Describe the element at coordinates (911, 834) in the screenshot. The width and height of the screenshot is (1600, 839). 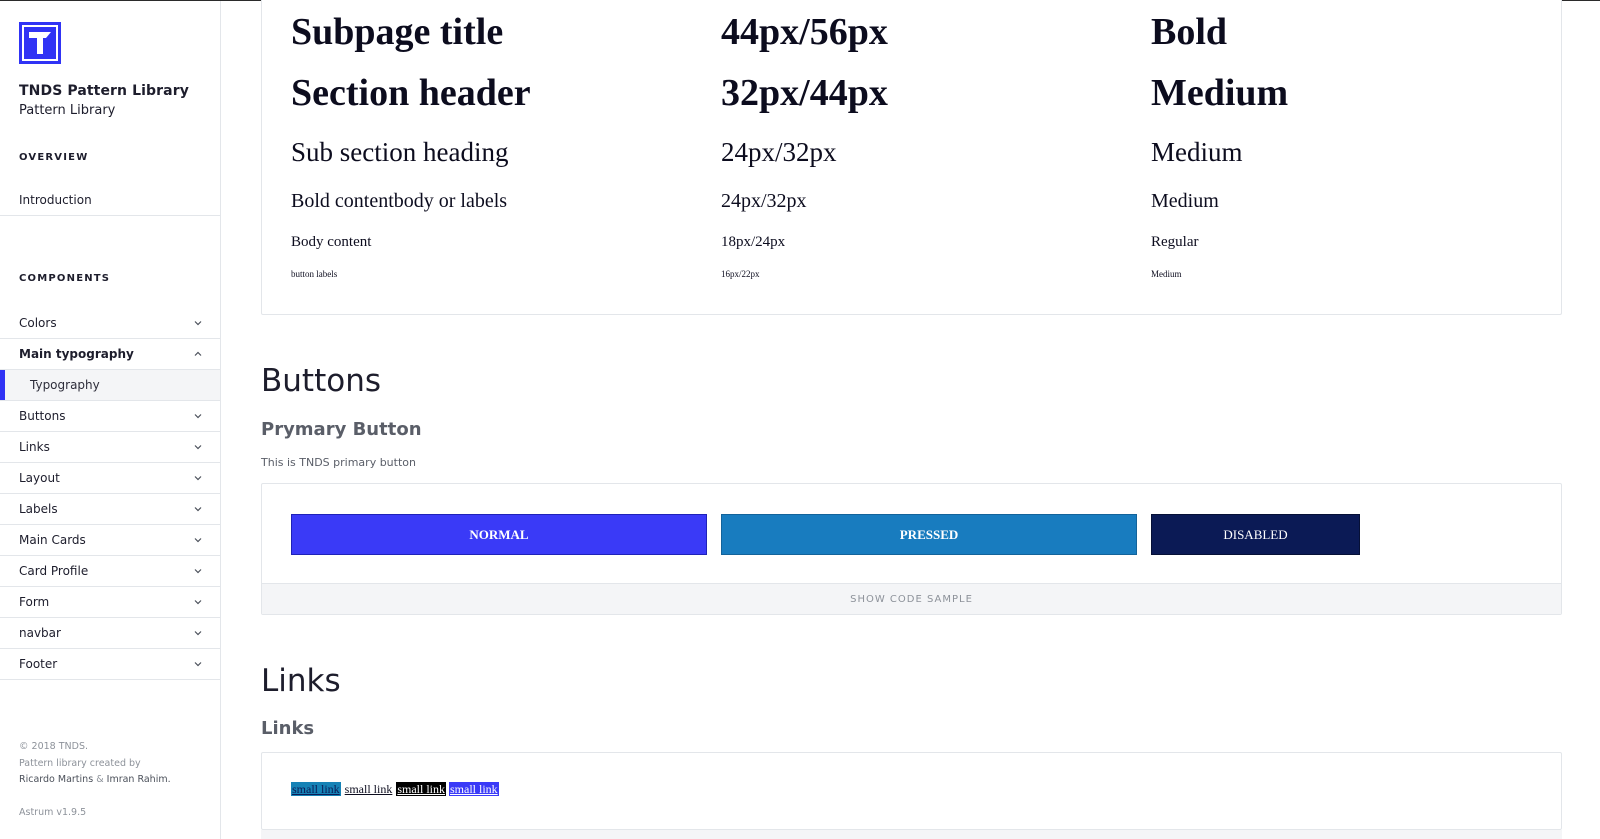
I see `links-code-bar` at that location.